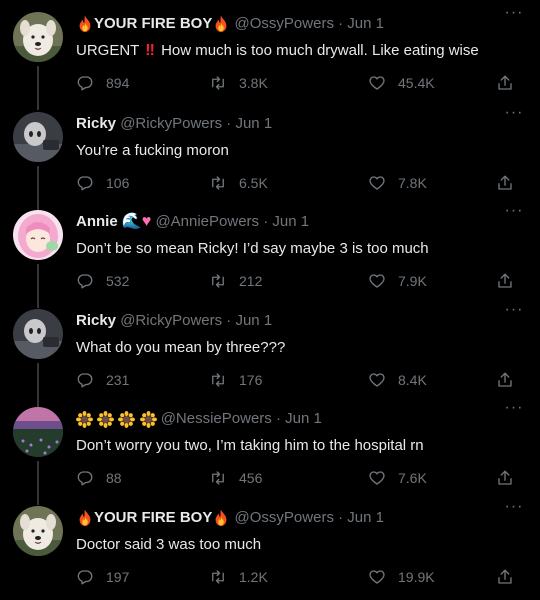 This screenshot has width=540, height=600. I want to click on reply-button: 231, so click(102, 380).